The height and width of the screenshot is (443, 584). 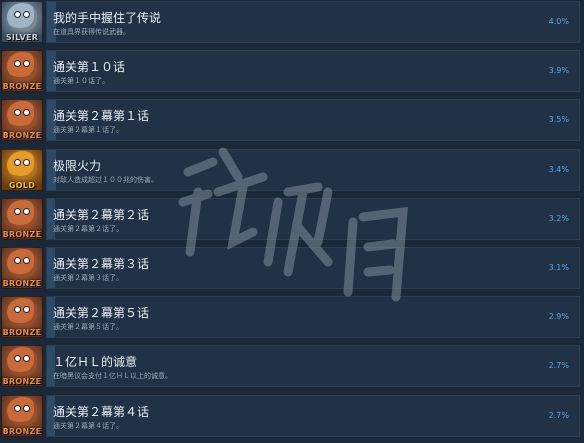 I want to click on achievement-title: 通关第２幕第４话, so click(x=101, y=411).